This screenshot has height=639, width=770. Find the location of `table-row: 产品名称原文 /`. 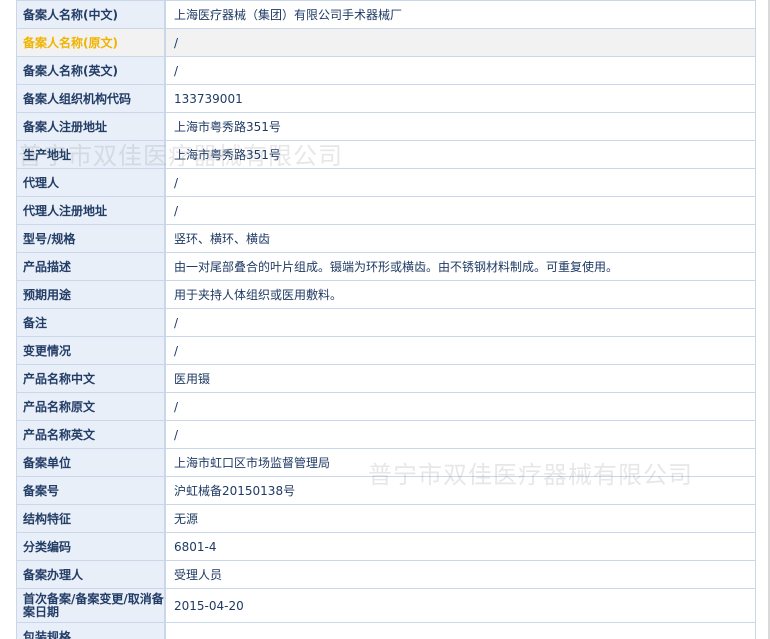

table-row: 产品名称原文 / is located at coordinates (386, 406).